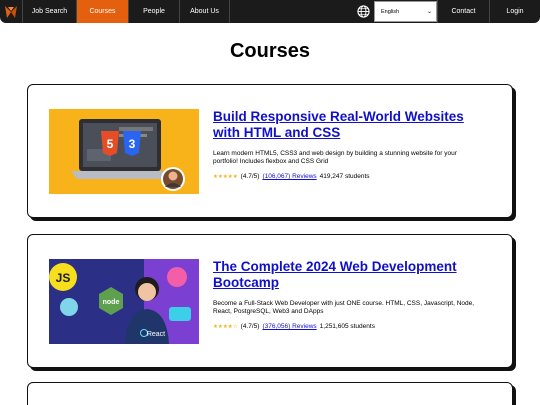 The height and width of the screenshot is (405, 540). I want to click on svg-text: 5, so click(110, 144).